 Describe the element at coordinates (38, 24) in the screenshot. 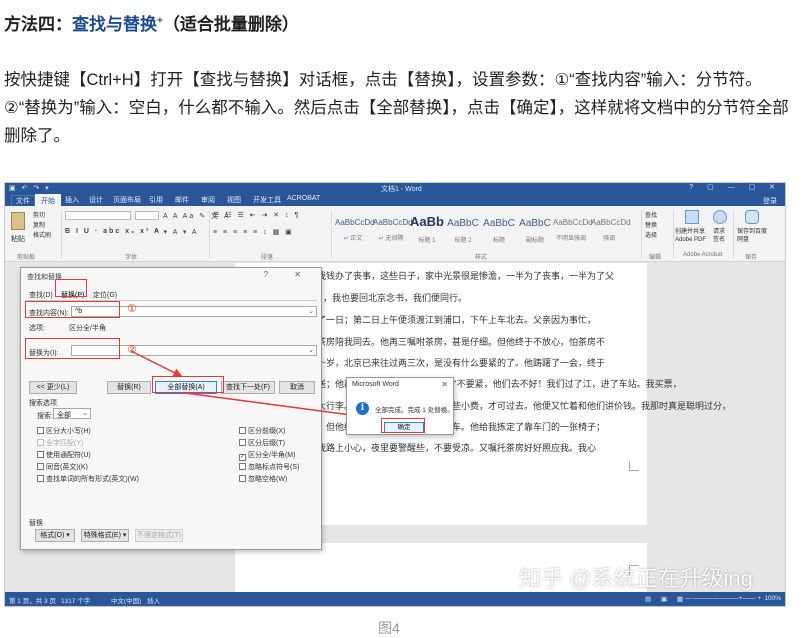

I see `heading-prefix: 方法四：` at that location.